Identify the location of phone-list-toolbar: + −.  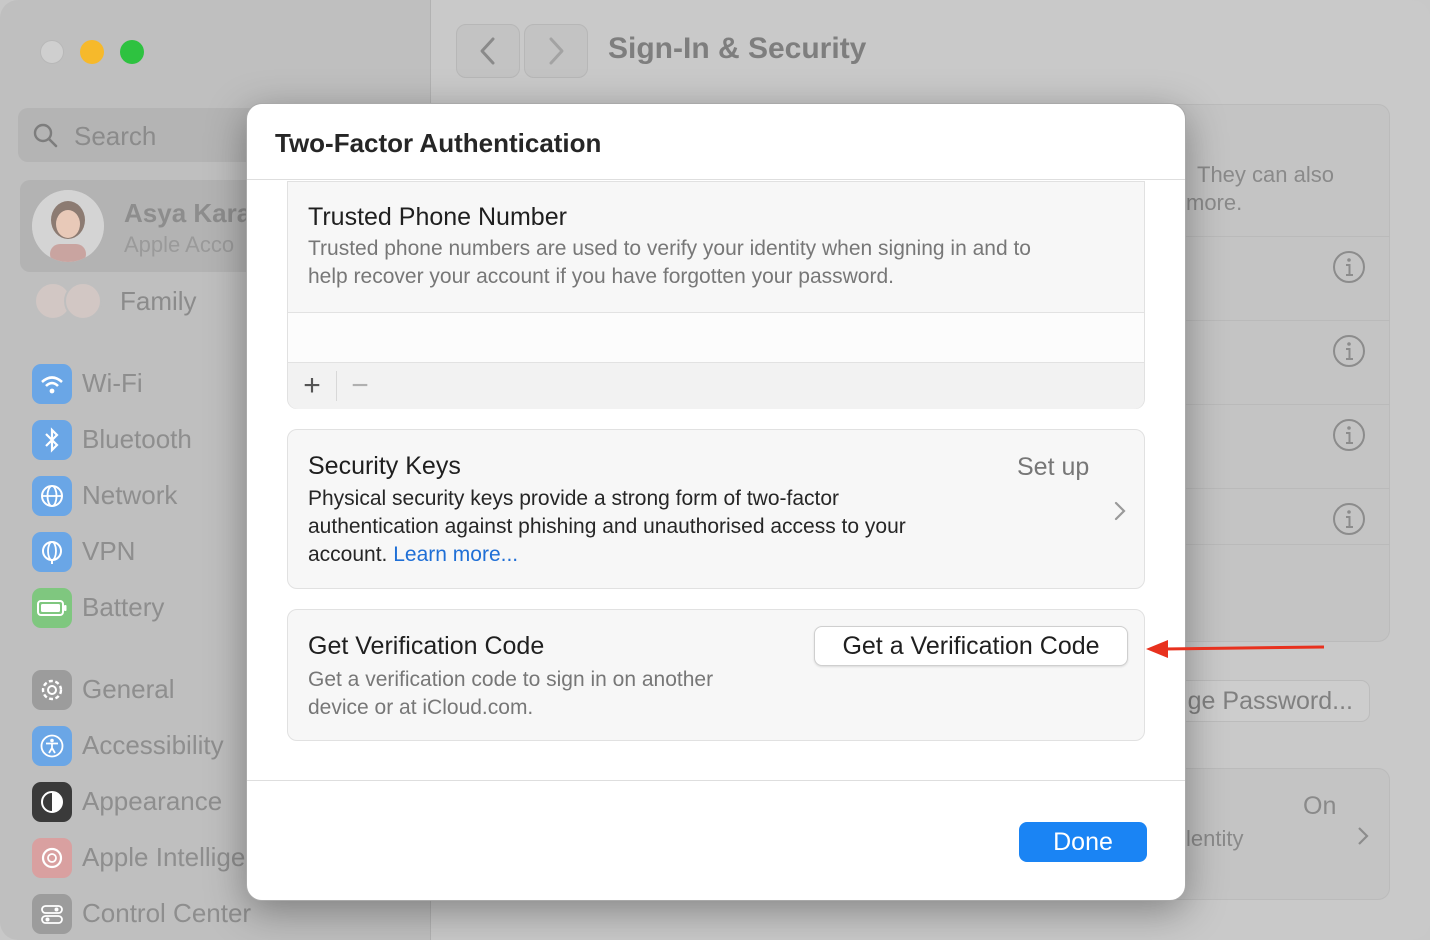
(716, 386).